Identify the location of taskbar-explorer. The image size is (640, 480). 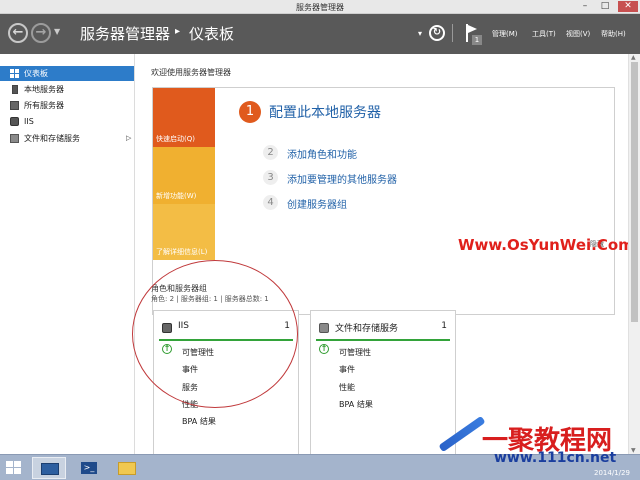
(127, 468).